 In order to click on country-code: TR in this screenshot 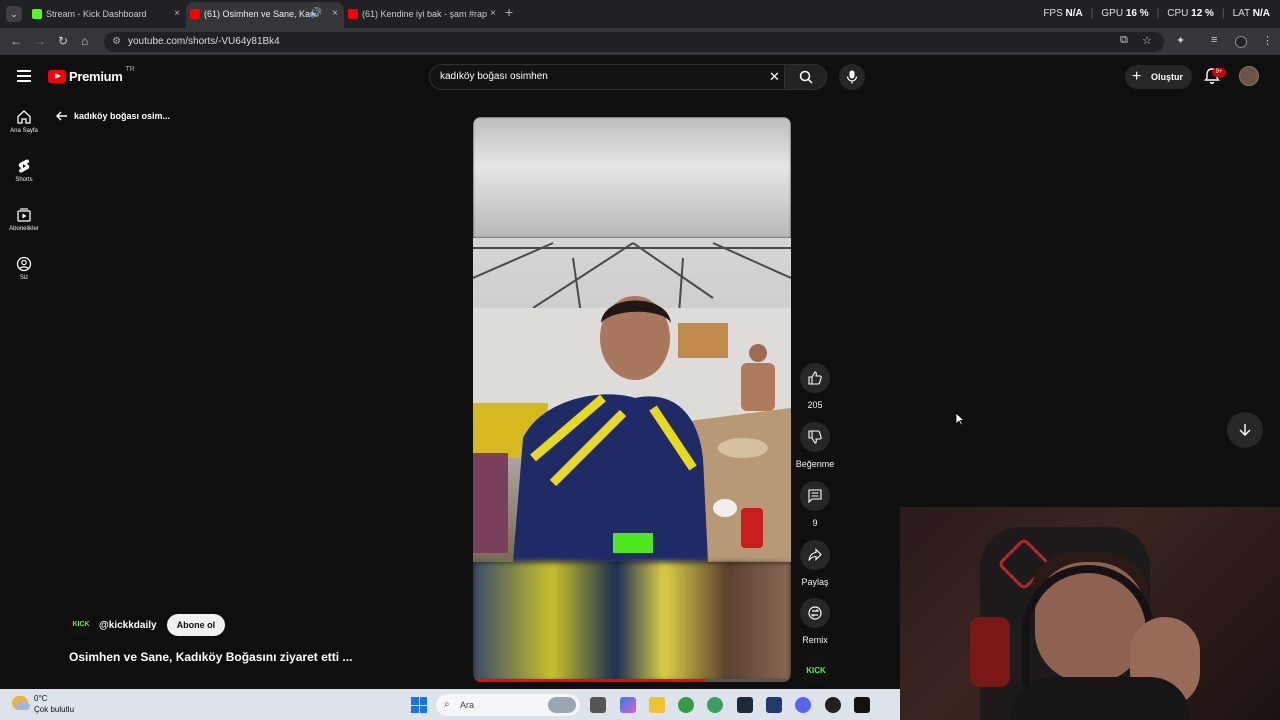, I will do `click(130, 69)`.